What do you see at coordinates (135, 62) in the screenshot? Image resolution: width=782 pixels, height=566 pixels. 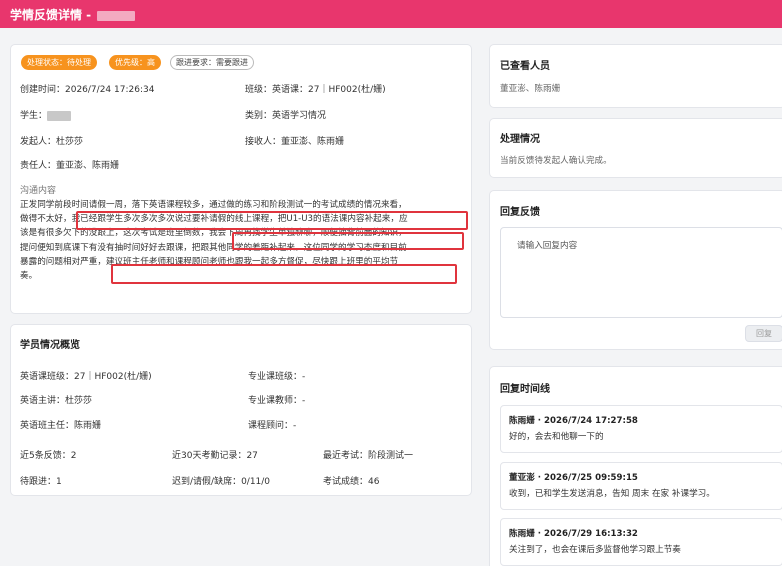 I see `priority-badge: 优先级：高` at bounding box center [135, 62].